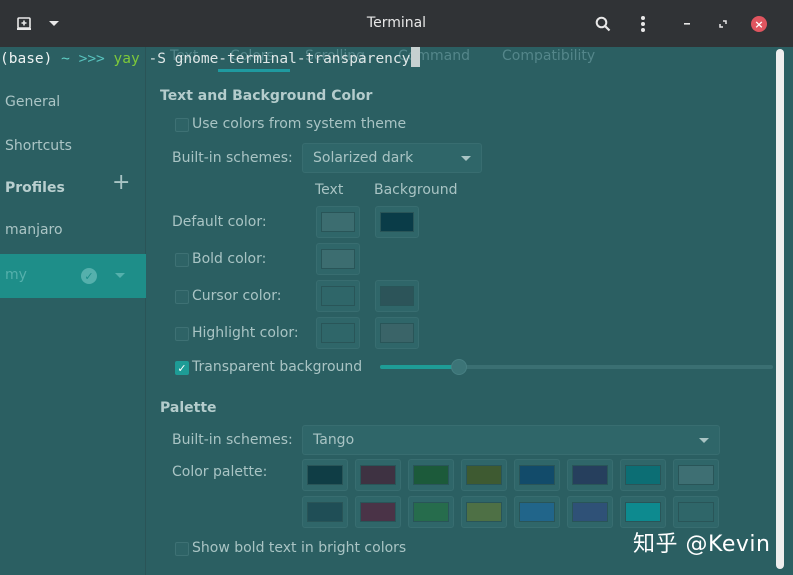  I want to click on transparent-background-label: Transparent background, so click(277, 367).